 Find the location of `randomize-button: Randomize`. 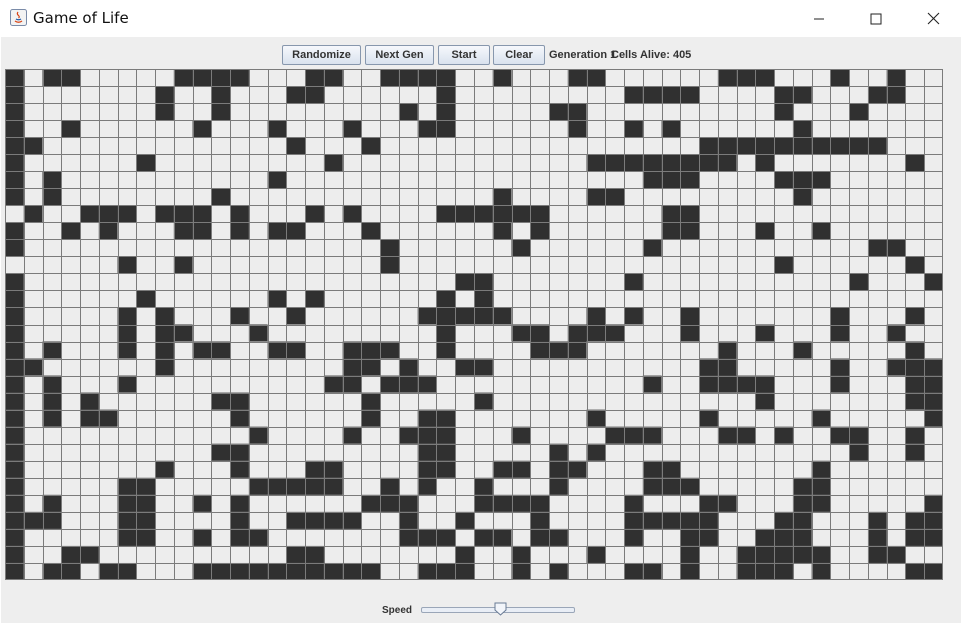

randomize-button: Randomize is located at coordinates (321, 55).